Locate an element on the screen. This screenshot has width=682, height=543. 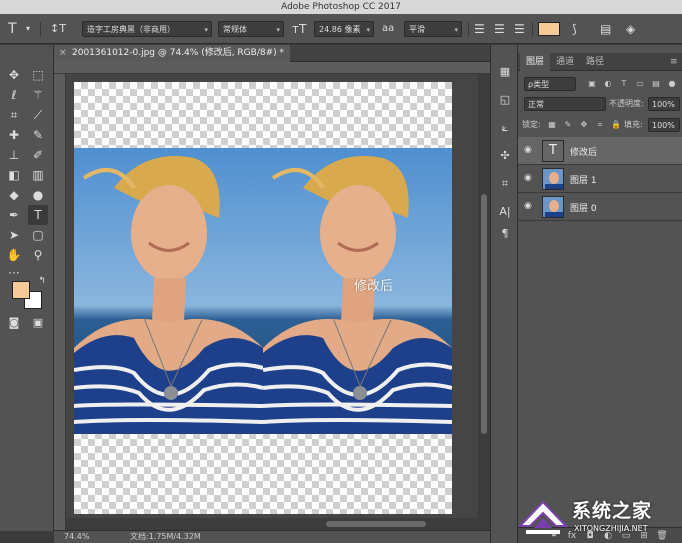
align-right-icon: ☰ is located at coordinates (519, 29).